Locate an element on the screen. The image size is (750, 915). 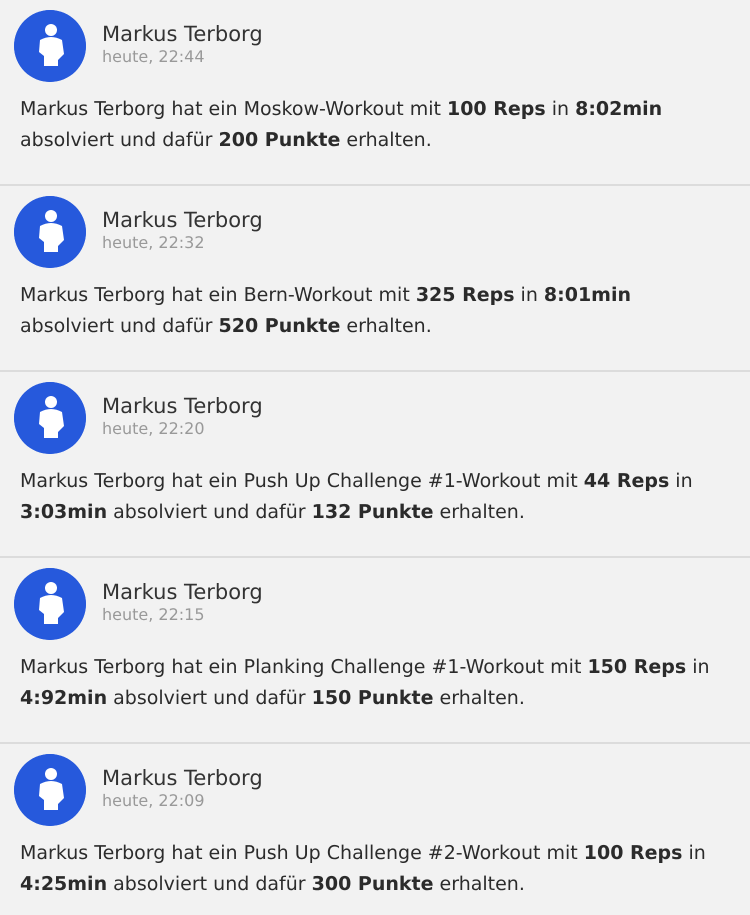
post-time: heute, 22:44 is located at coordinates (154, 56).